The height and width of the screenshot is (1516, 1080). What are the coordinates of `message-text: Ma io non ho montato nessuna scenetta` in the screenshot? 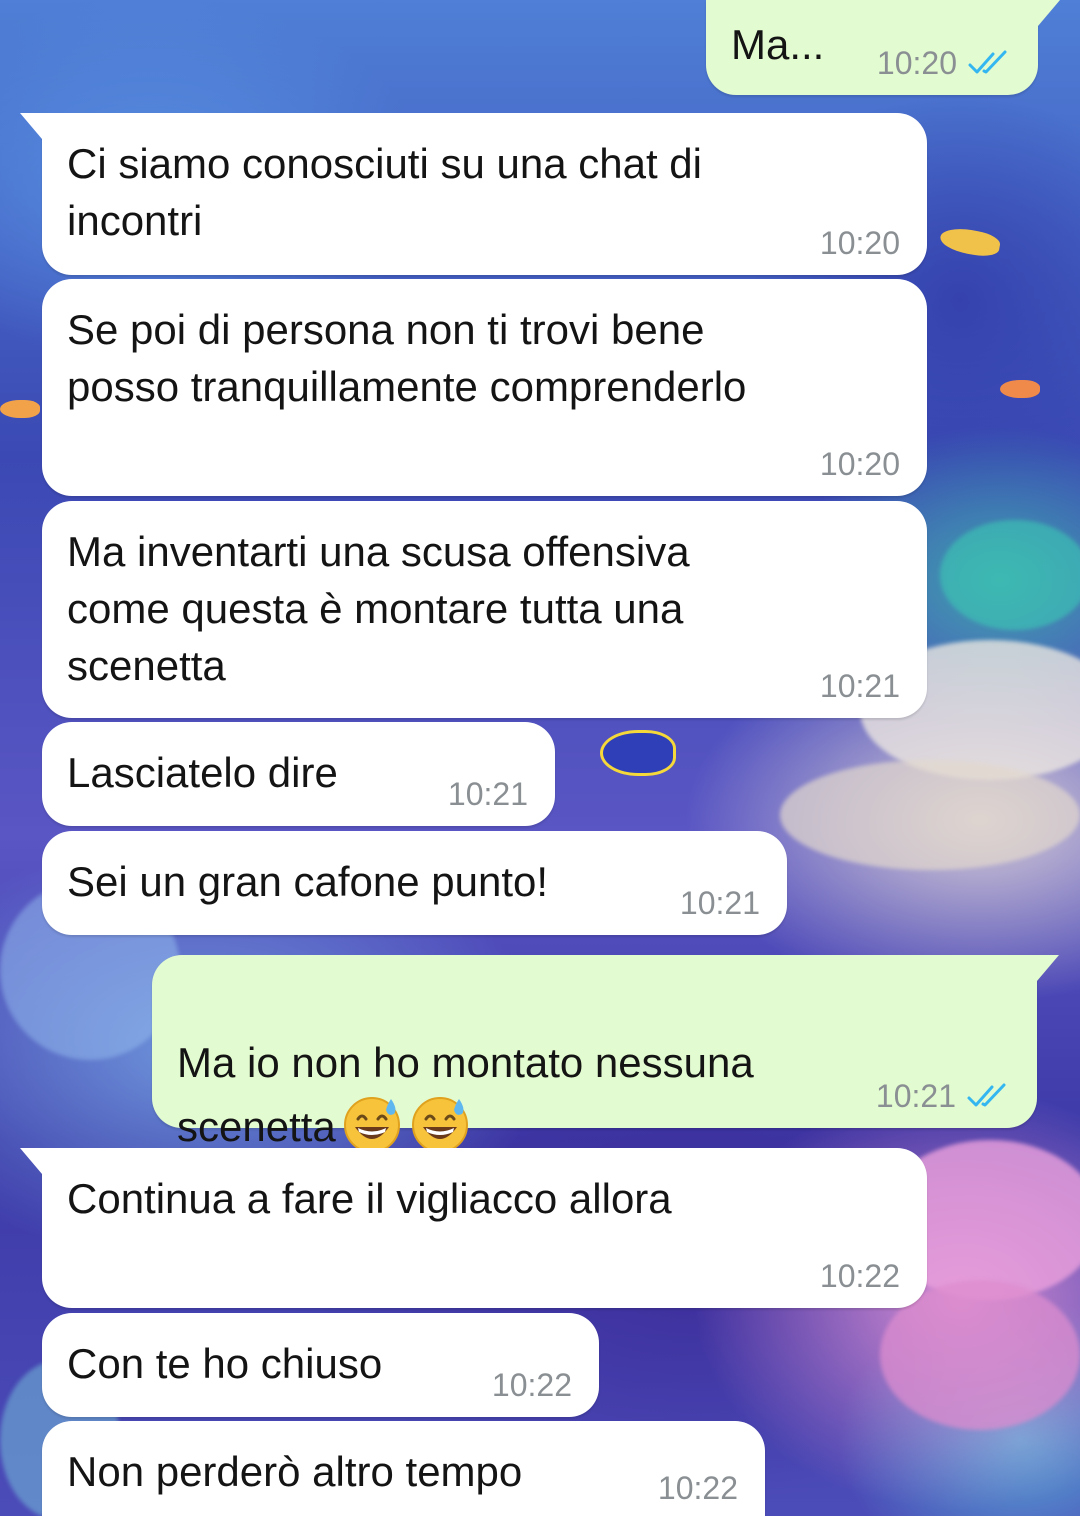 It's located at (465, 1066).